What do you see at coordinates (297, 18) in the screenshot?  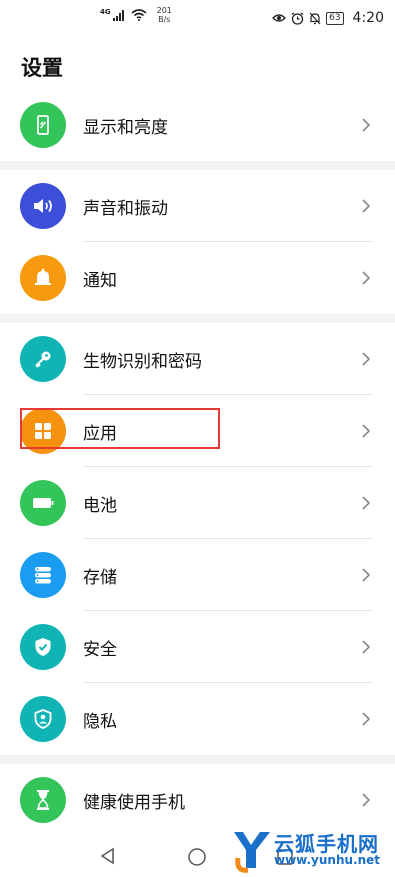 I see `alarm-icon` at bounding box center [297, 18].